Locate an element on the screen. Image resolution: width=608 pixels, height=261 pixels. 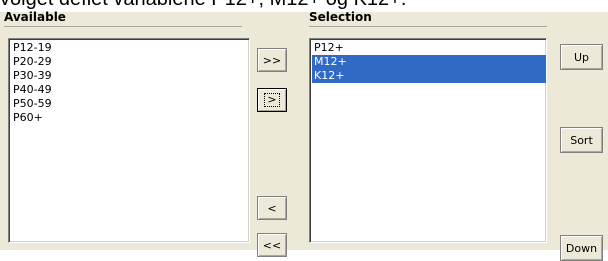
remove-button: < is located at coordinates (272, 208).